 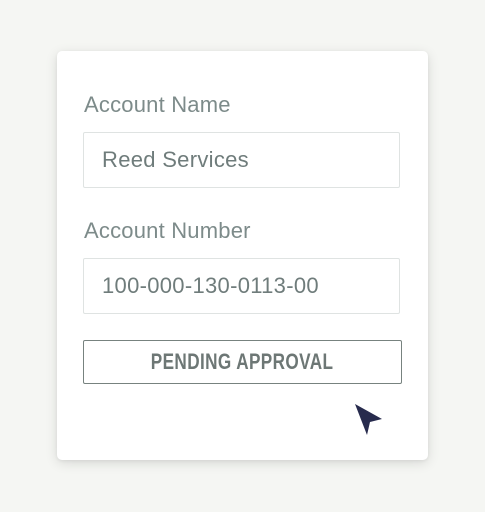 I want to click on account-number-field: 100-000-130-0113-00, so click(x=241, y=286).